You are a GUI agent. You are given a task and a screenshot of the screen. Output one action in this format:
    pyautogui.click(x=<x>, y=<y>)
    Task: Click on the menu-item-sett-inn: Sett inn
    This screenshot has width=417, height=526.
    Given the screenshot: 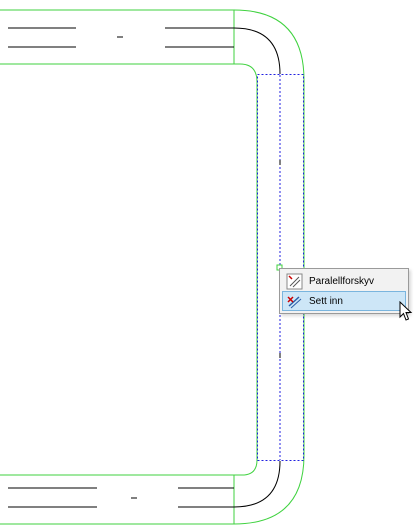 What is the action you would take?
    pyautogui.click(x=344, y=301)
    